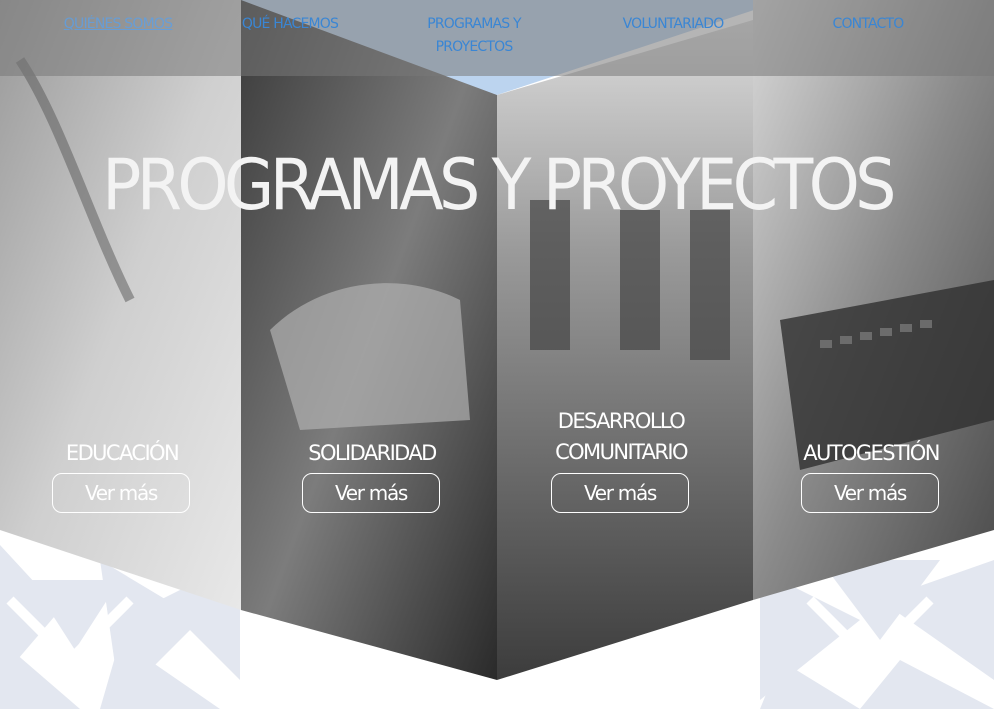 The image size is (994, 709). What do you see at coordinates (870, 493) in the screenshot?
I see `ver-mas-button-autogestion: Ver más` at bounding box center [870, 493].